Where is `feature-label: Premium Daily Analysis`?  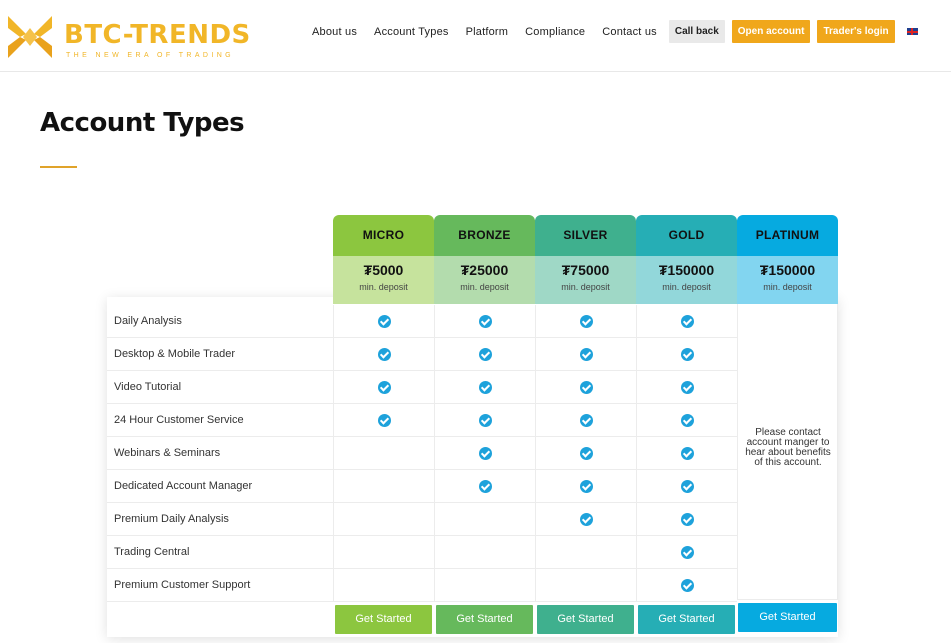 feature-label: Premium Daily Analysis is located at coordinates (220, 519).